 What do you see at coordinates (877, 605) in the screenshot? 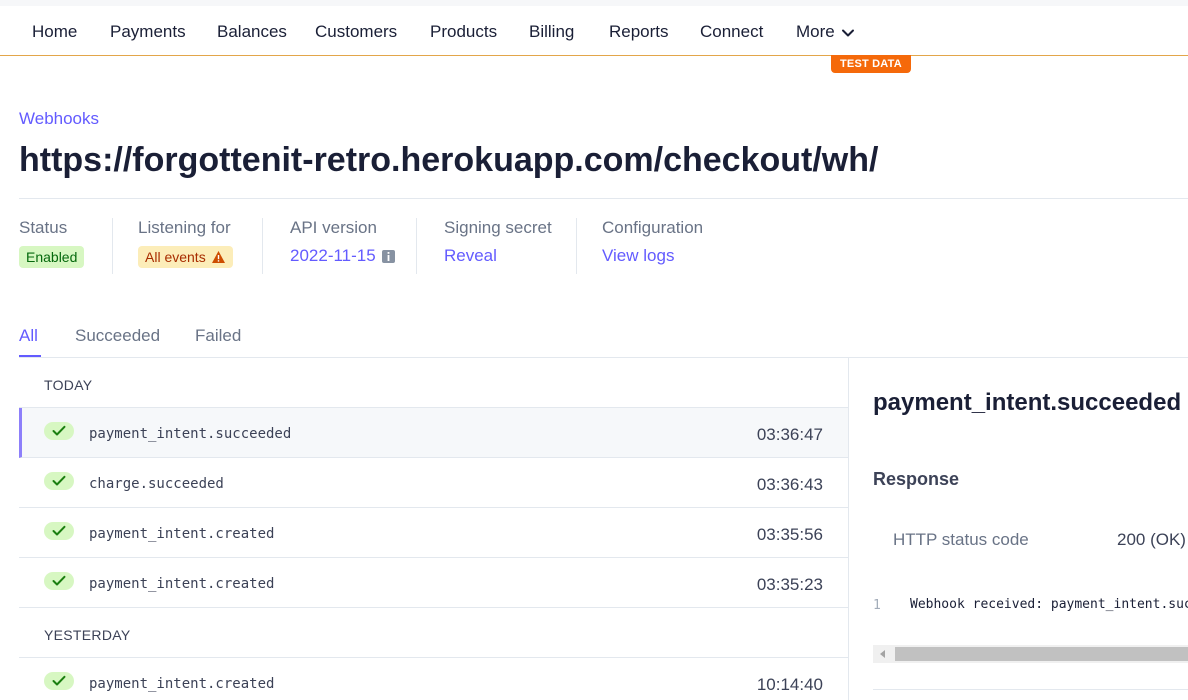
I see `line-number: 1` at bounding box center [877, 605].